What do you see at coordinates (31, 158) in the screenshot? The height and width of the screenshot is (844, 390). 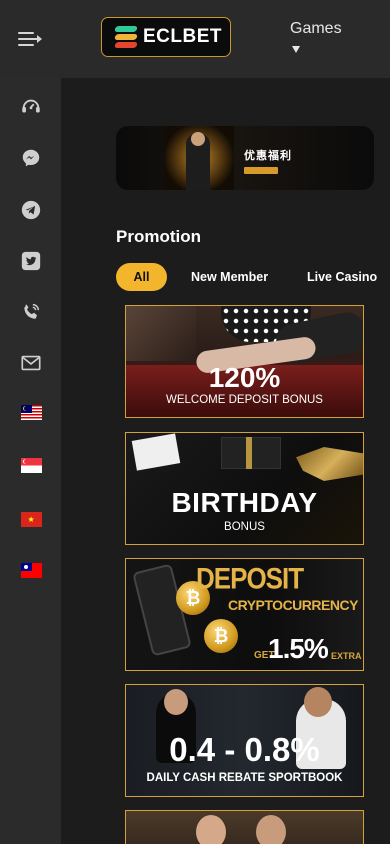 I see `messenger-icon` at bounding box center [31, 158].